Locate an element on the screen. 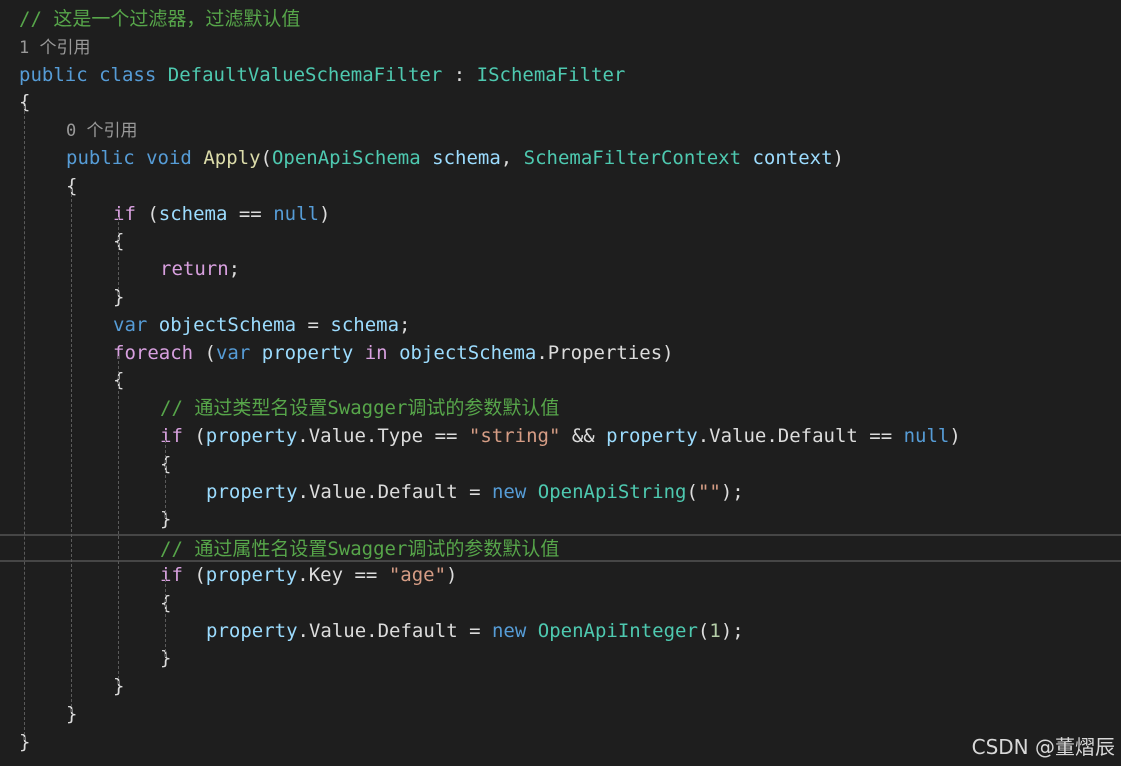 This screenshot has width=1121, height=766. code-text: return; is located at coordinates (200, 270).